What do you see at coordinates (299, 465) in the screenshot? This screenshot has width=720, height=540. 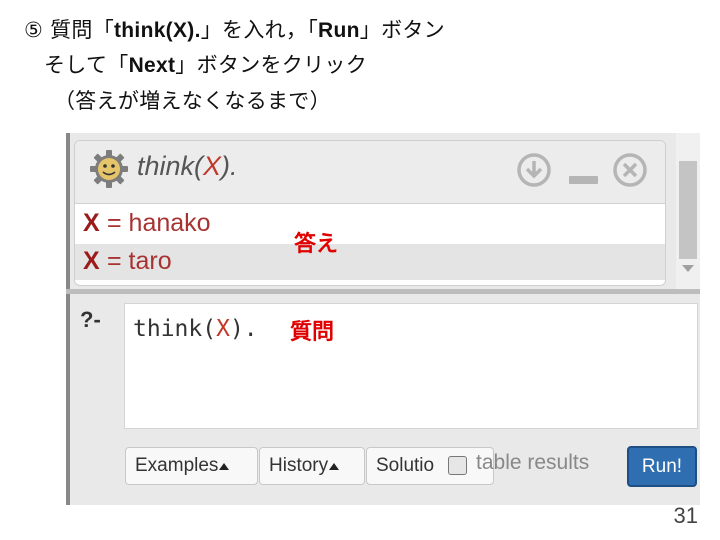 I see `history-label: History` at bounding box center [299, 465].